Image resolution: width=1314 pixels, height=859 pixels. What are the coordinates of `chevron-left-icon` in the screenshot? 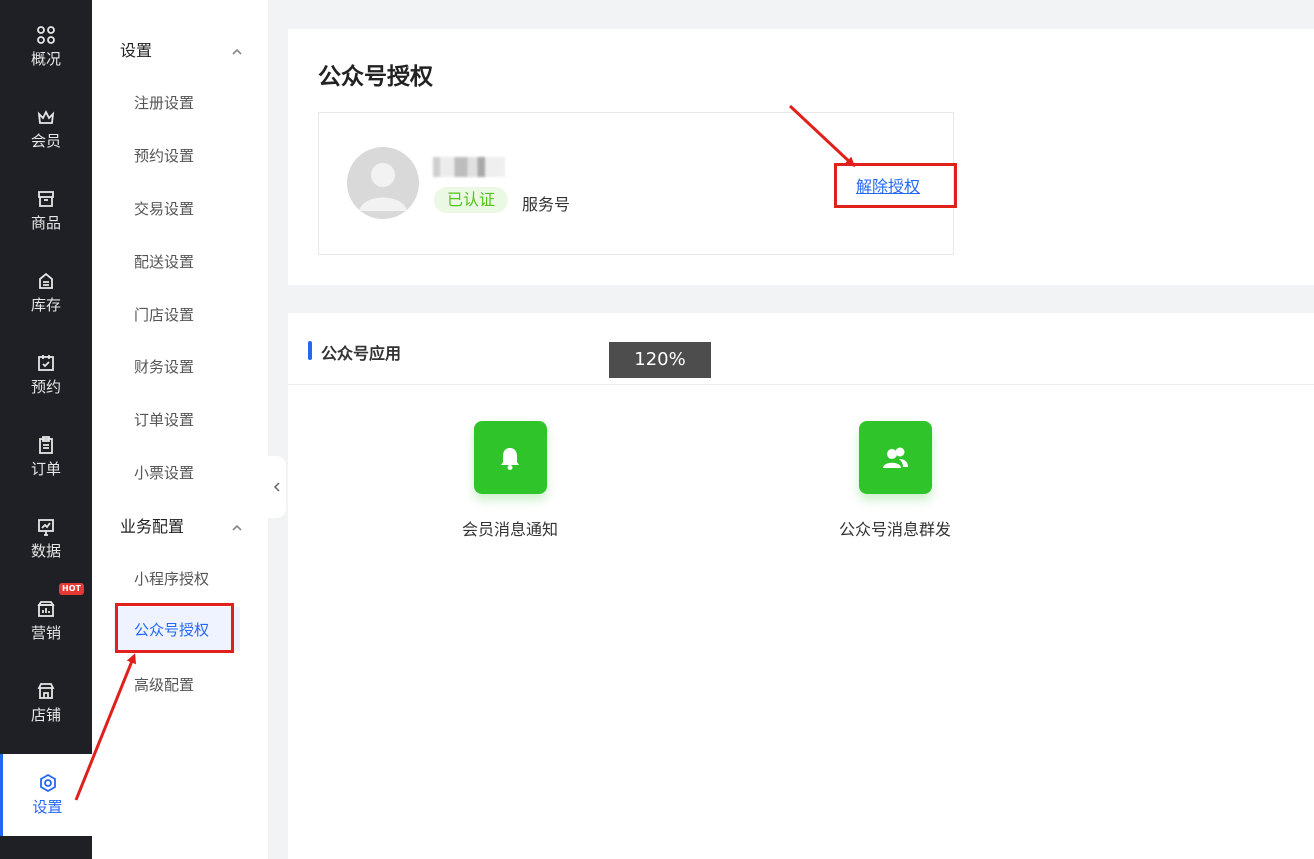 It's located at (276, 487).